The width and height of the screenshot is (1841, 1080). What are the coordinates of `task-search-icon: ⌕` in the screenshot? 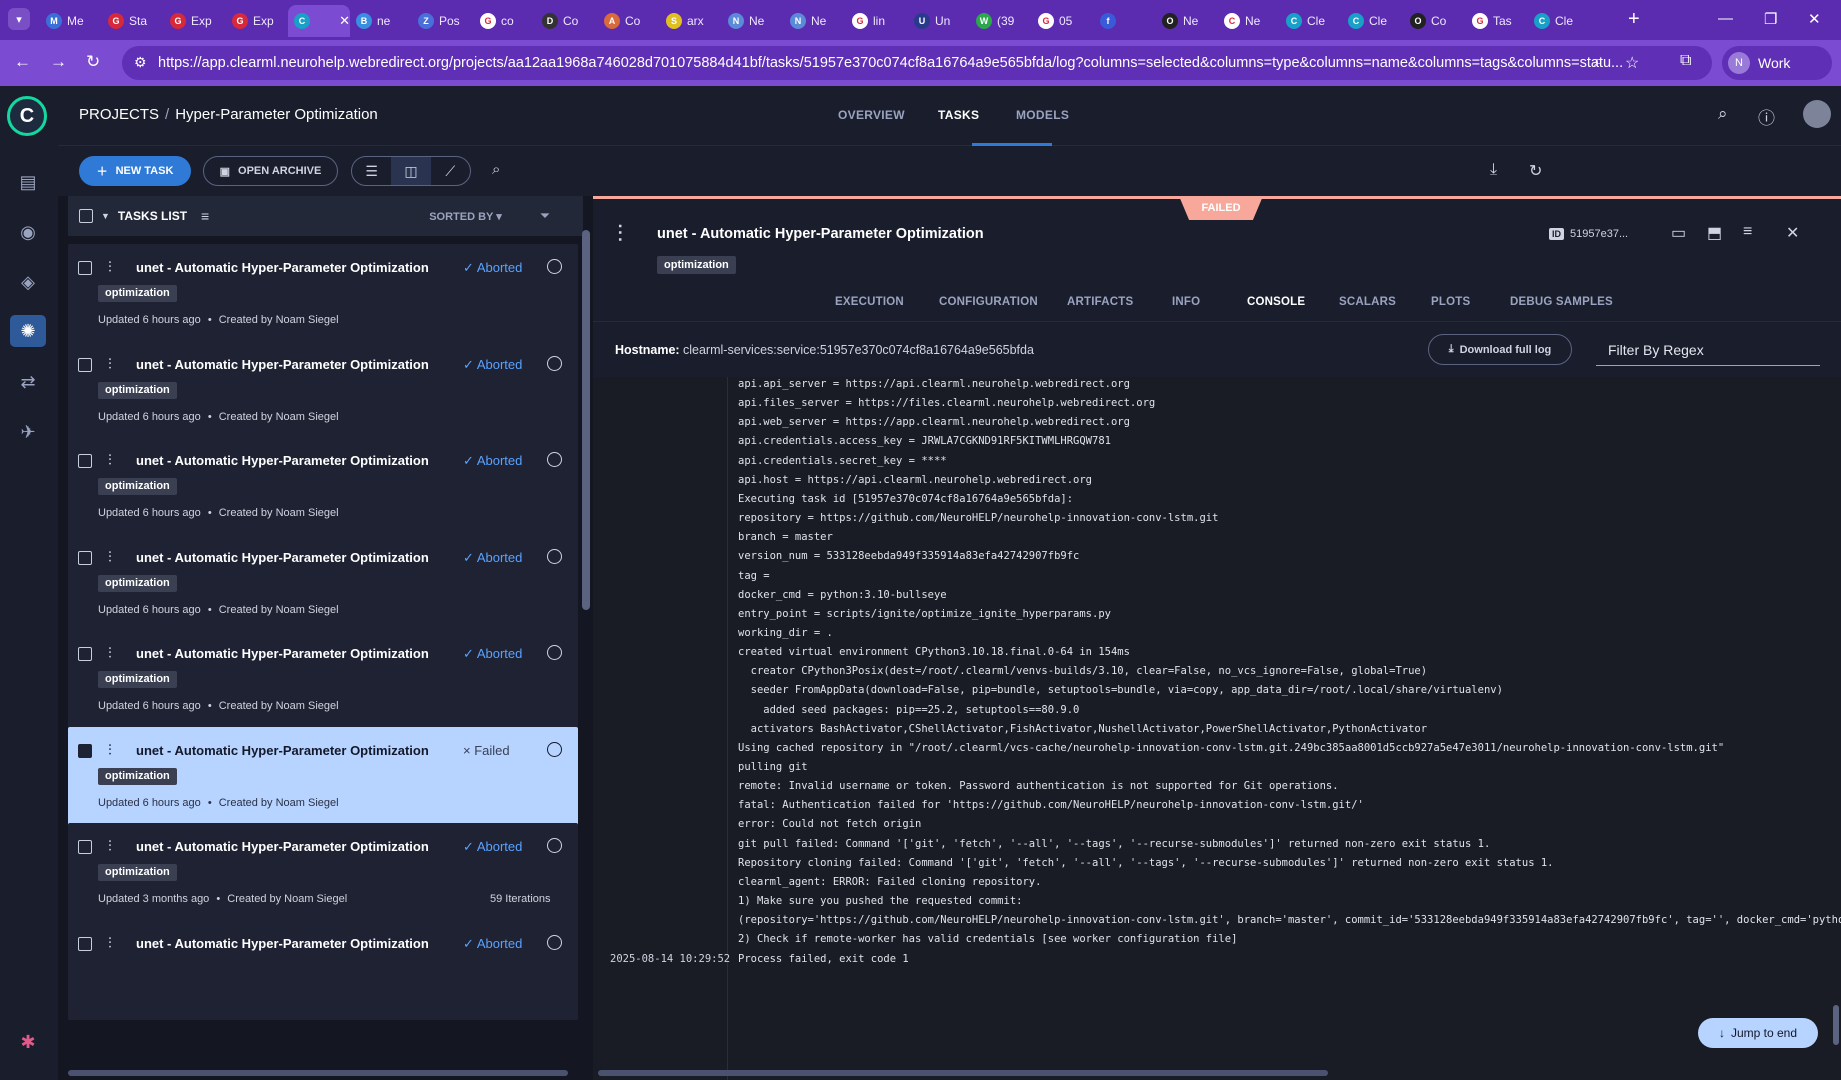 It's located at (496, 169).